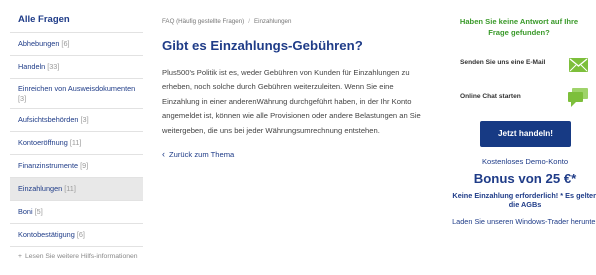  What do you see at coordinates (203, 21) in the screenshot?
I see `breadcrumb-root-link: FAQ (Häufig gestellte Fragen)` at bounding box center [203, 21].